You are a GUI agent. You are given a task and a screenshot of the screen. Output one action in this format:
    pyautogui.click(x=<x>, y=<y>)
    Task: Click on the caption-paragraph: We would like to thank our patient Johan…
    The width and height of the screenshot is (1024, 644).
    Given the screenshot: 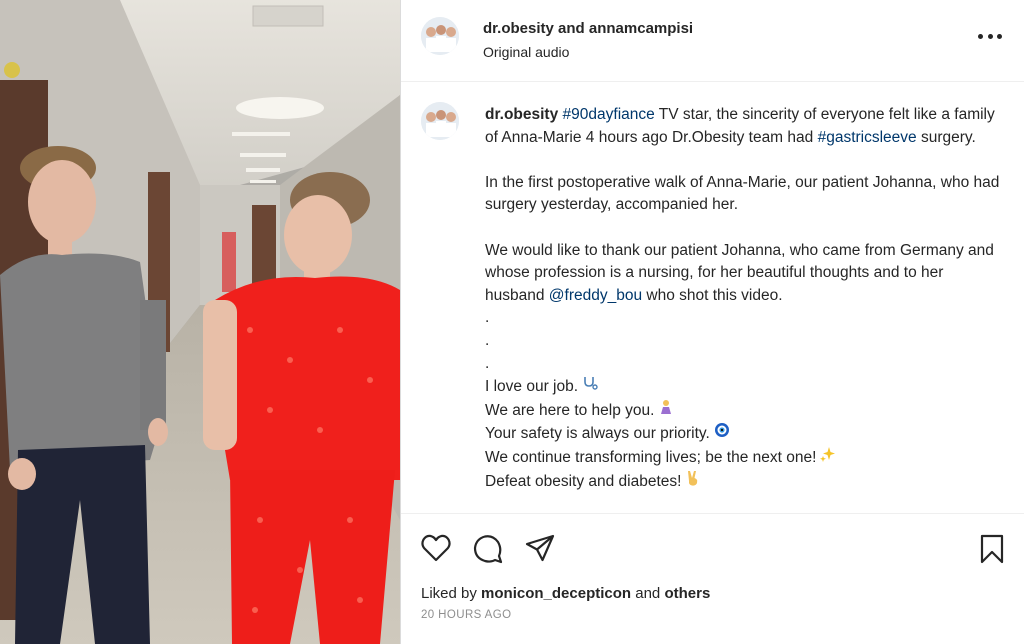 What is the action you would take?
    pyautogui.click(x=743, y=274)
    